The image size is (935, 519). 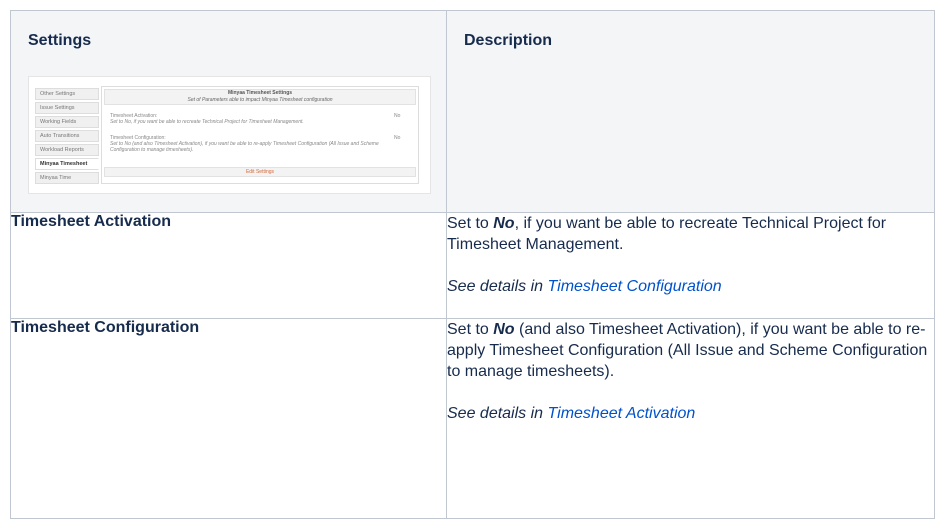 What do you see at coordinates (622, 413) in the screenshot?
I see `timesheet-activation-link: Timesheet Activation` at bounding box center [622, 413].